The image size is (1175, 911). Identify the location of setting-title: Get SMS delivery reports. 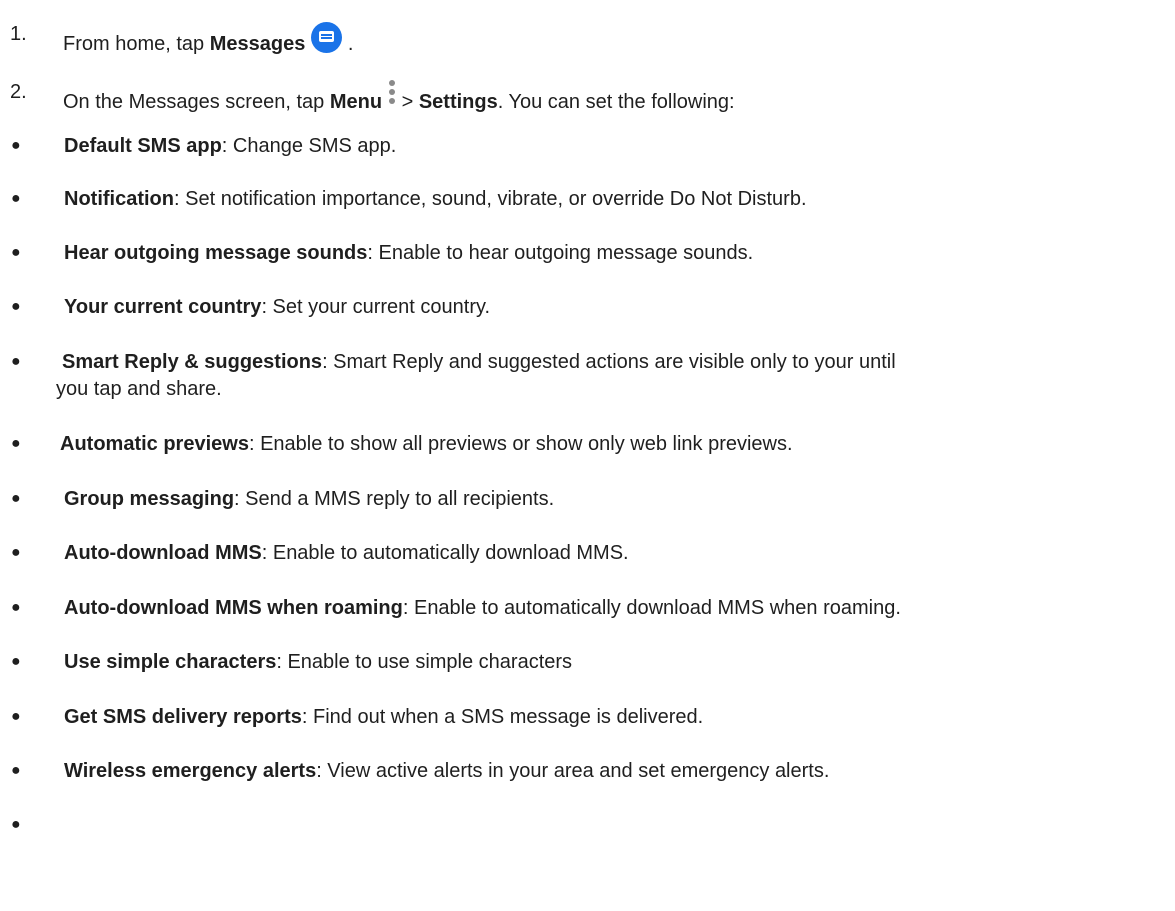
(183, 717).